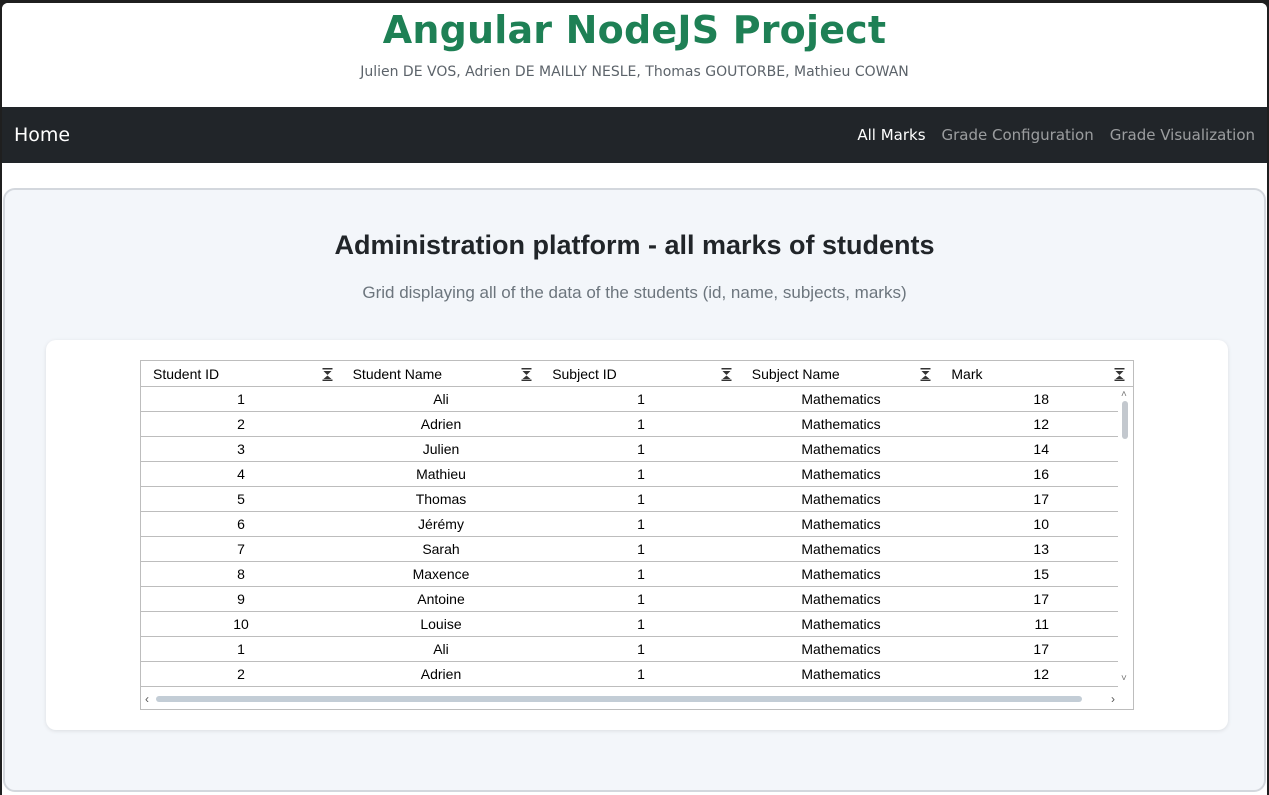 This screenshot has width=1269, height=795. Describe the element at coordinates (629, 624) in the screenshot. I see `table-row: 10 Louise 1 Mathematics 11` at that location.